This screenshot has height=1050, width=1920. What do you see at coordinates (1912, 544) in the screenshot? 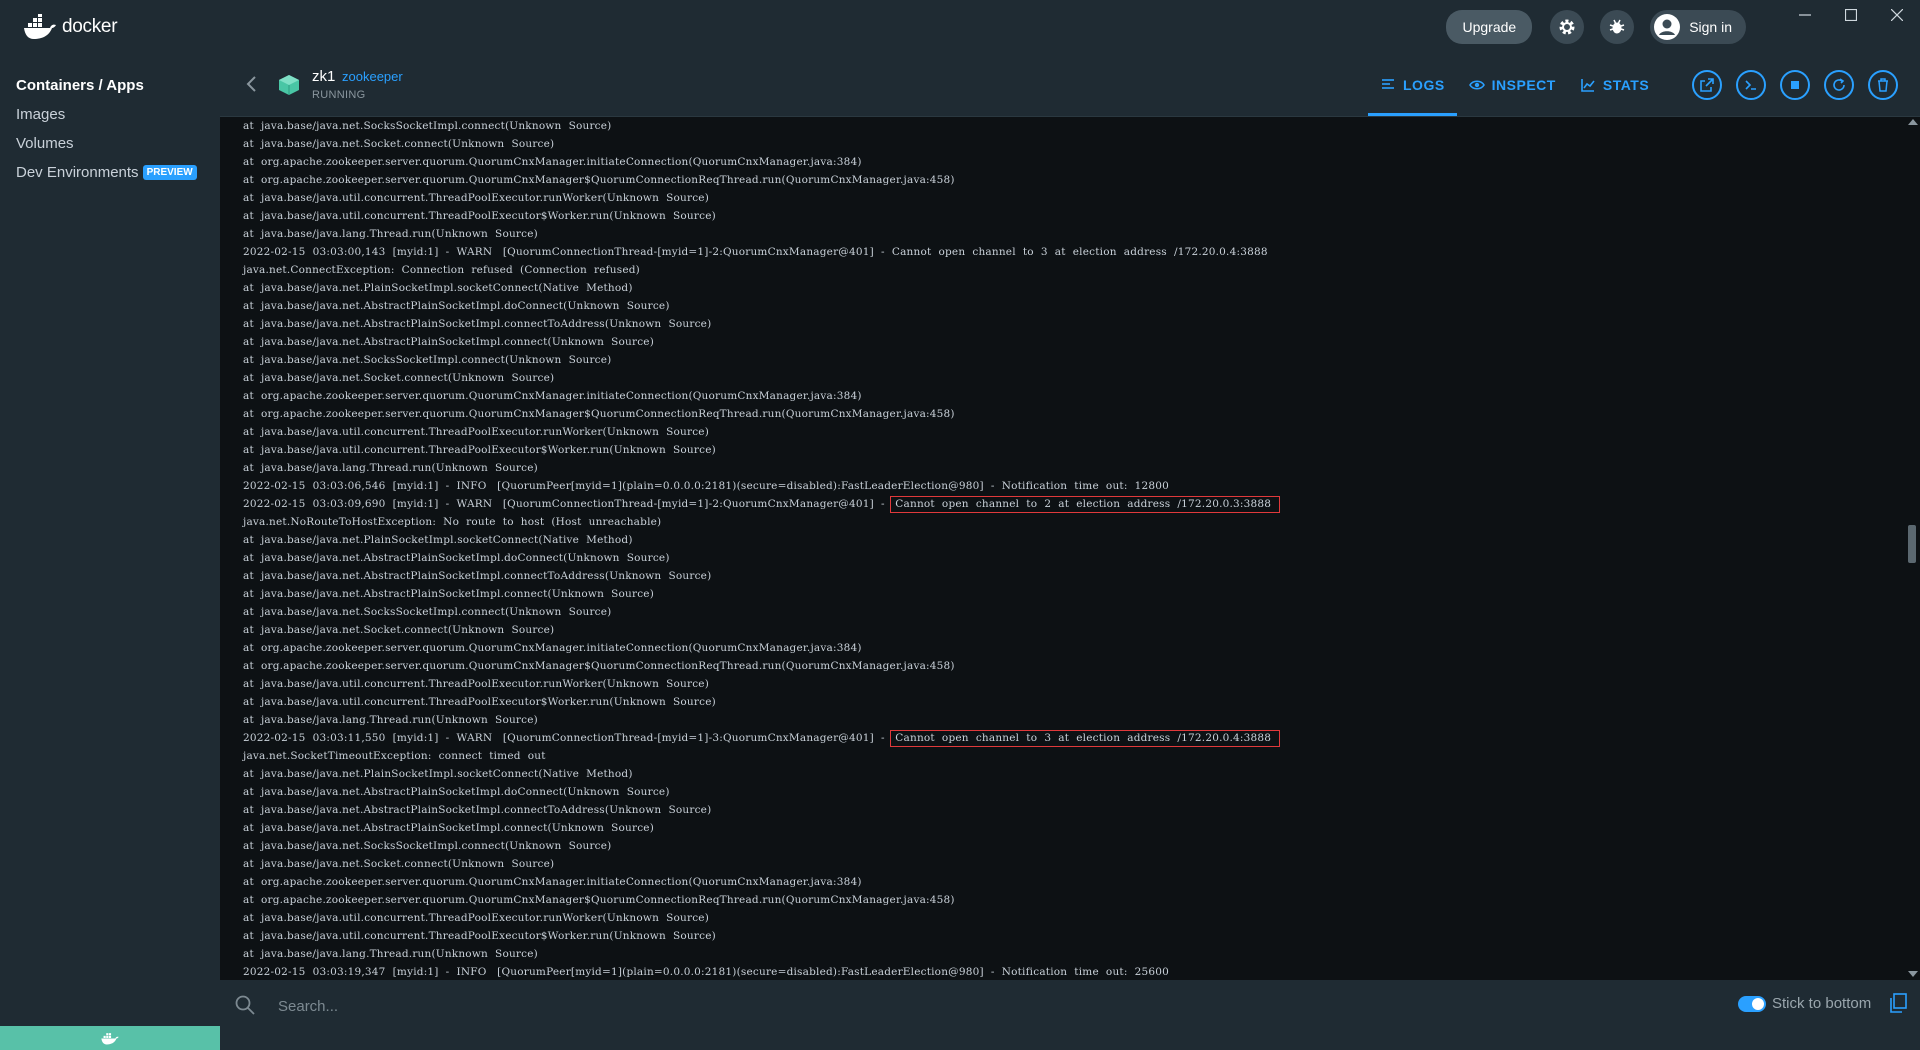
I see `scroll-thumb` at bounding box center [1912, 544].